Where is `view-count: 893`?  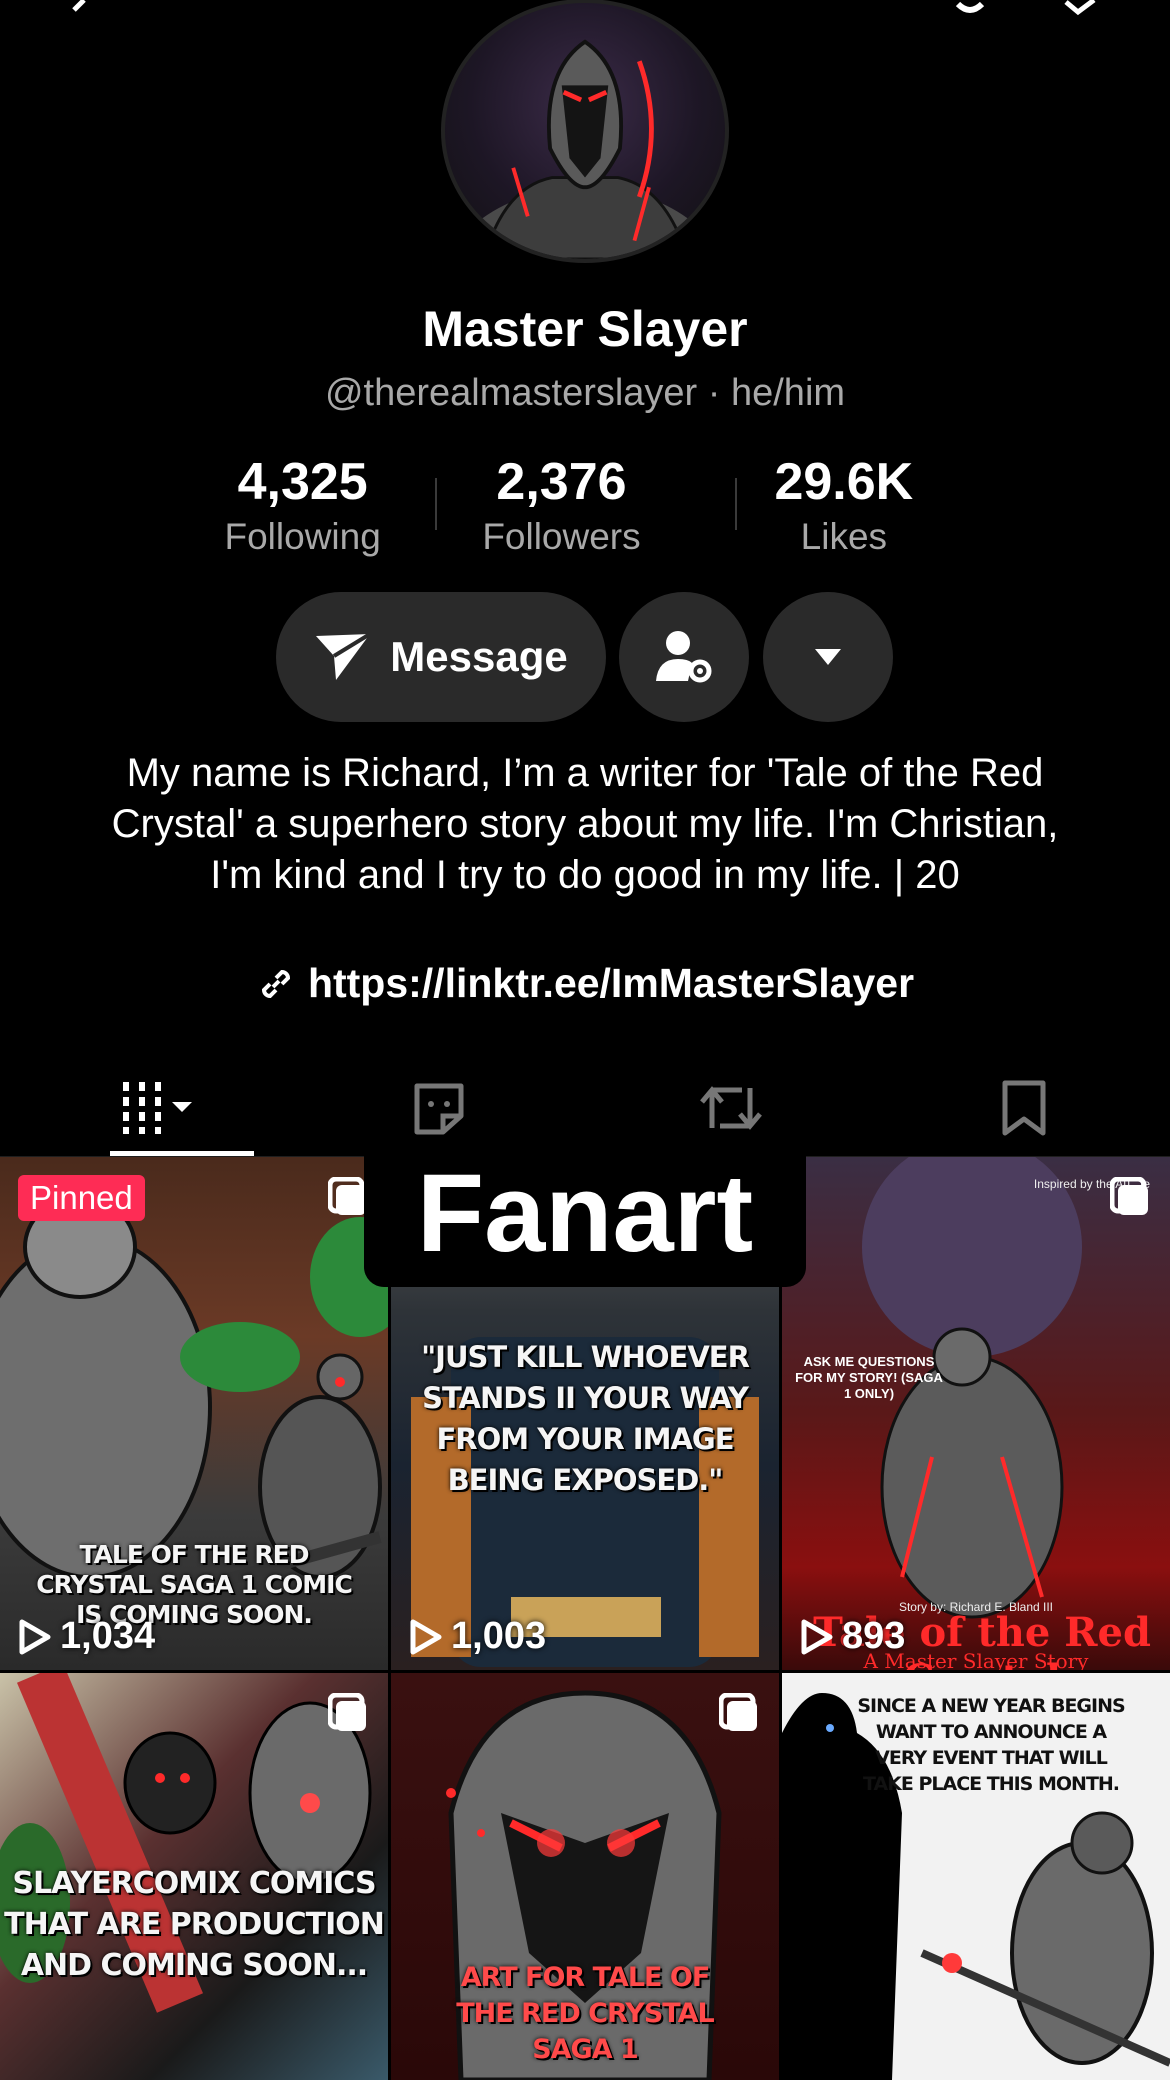 view-count: 893 is located at coordinates (852, 1636).